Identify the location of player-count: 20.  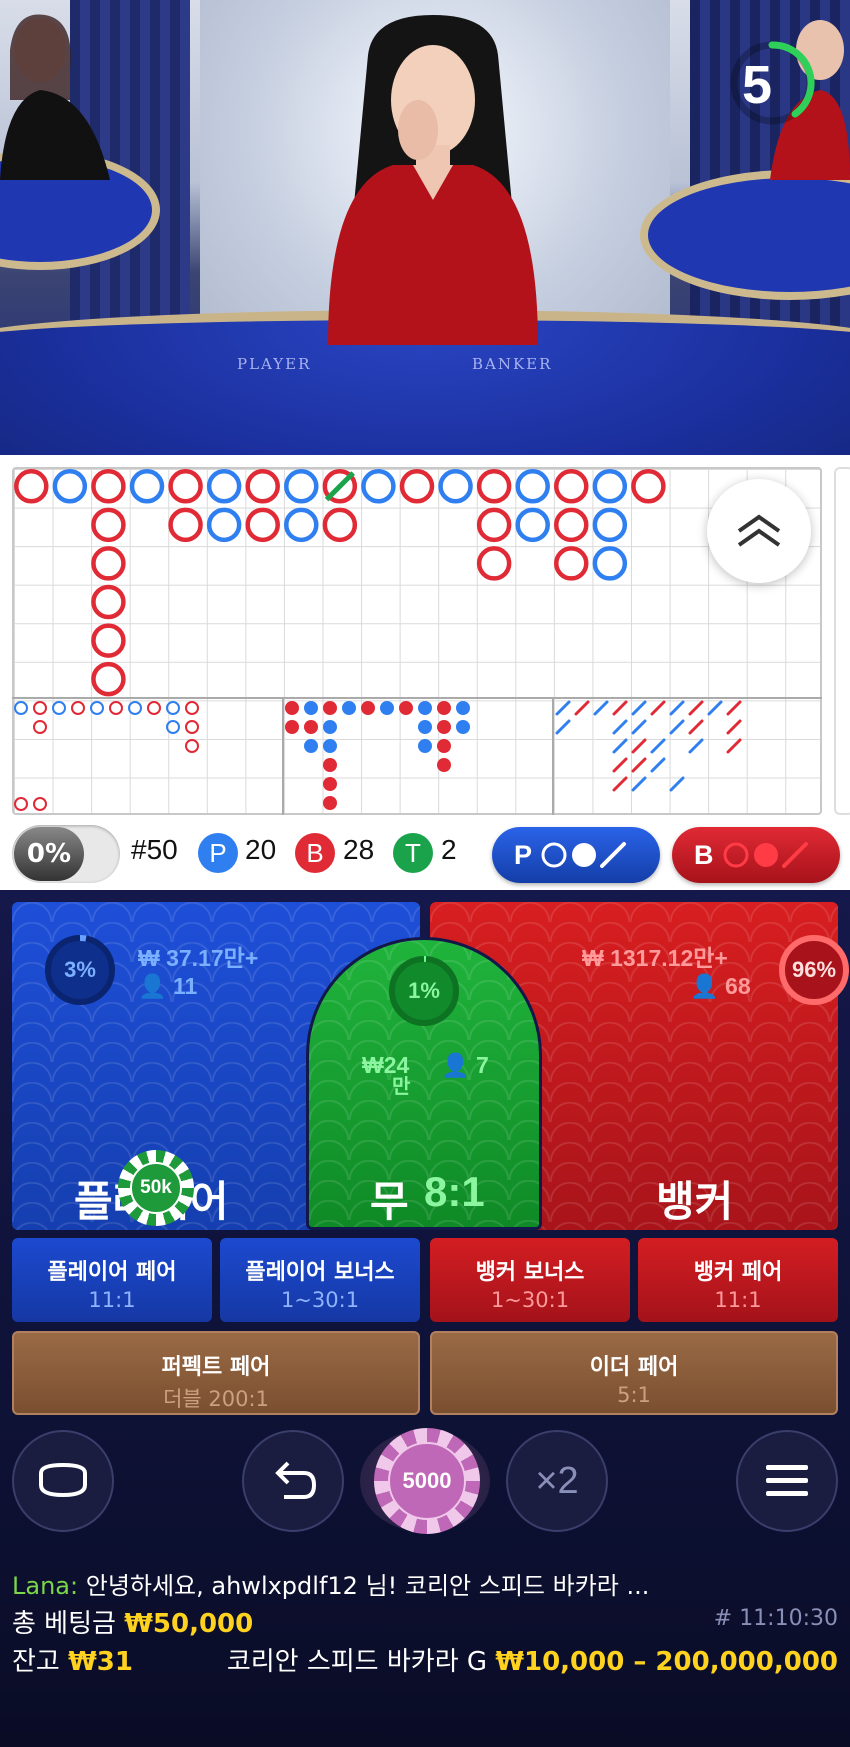
(261, 849).